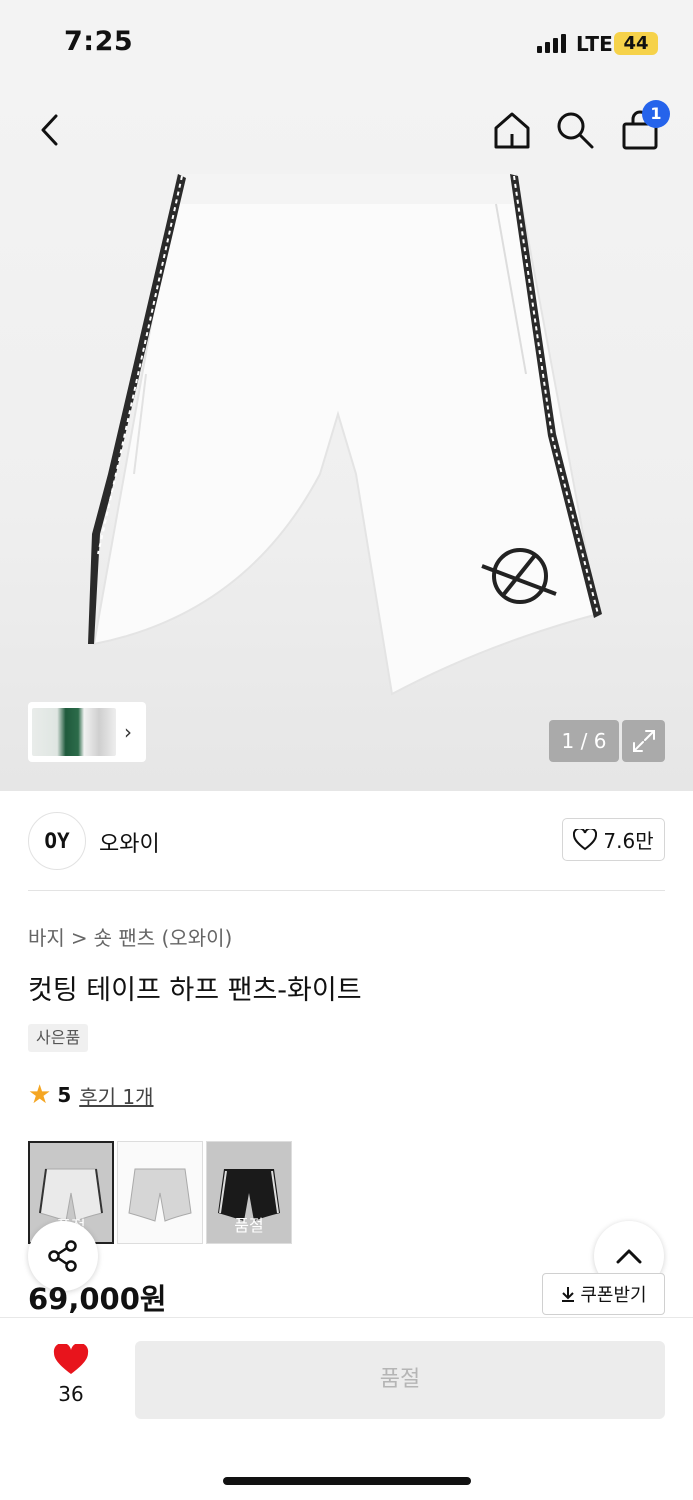 The image size is (693, 1500). What do you see at coordinates (613, 1295) in the screenshot?
I see `coupon-label: 쿠폰받기` at bounding box center [613, 1295].